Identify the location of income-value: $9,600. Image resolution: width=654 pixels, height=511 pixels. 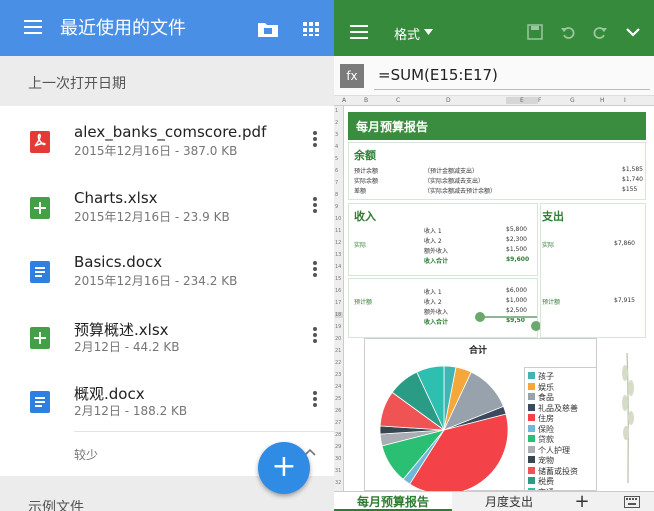
(518, 259).